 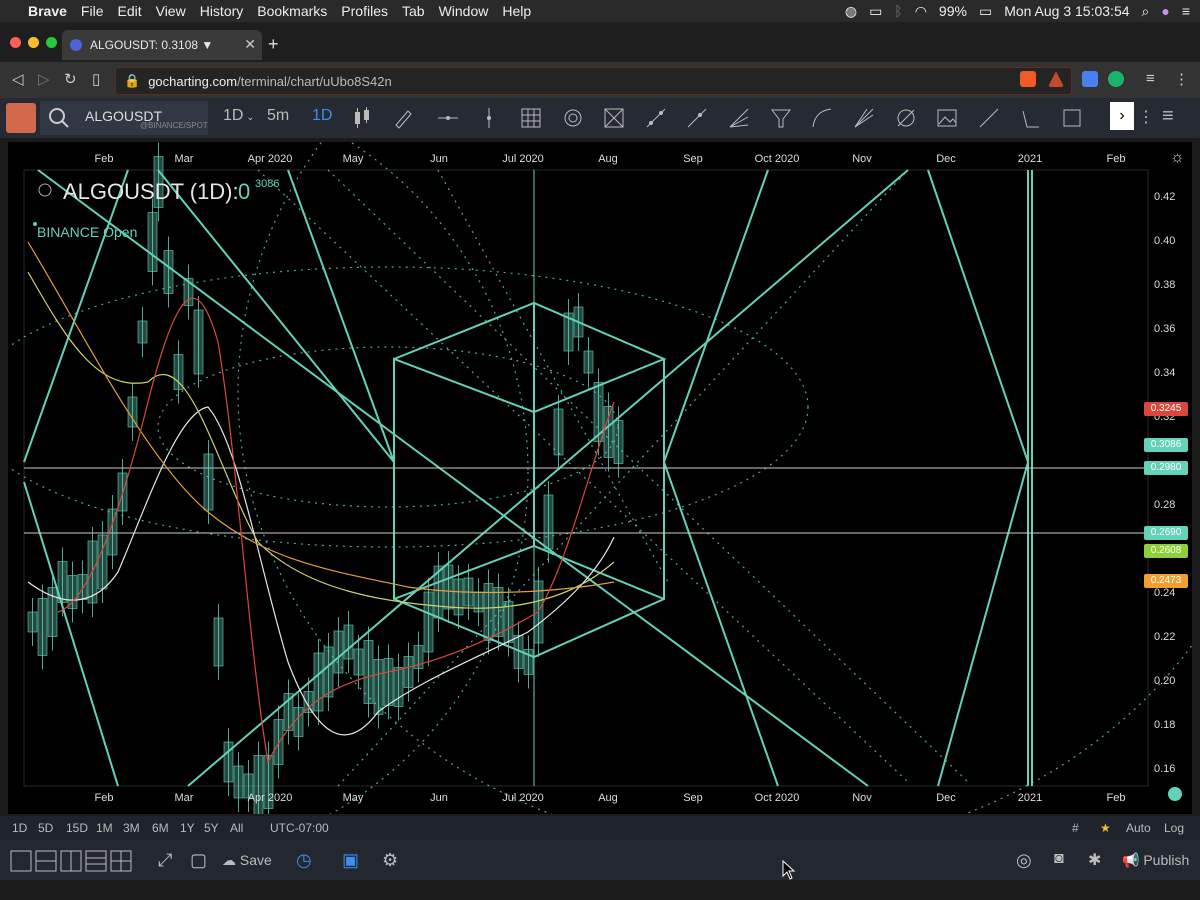 What do you see at coordinates (600, 860) in the screenshot?
I see `layout-bar: ⤢ ▢ ☁ Save ◷ ▣ ⚙ ◎ ◙ ✱ 📢 Publish` at bounding box center [600, 860].